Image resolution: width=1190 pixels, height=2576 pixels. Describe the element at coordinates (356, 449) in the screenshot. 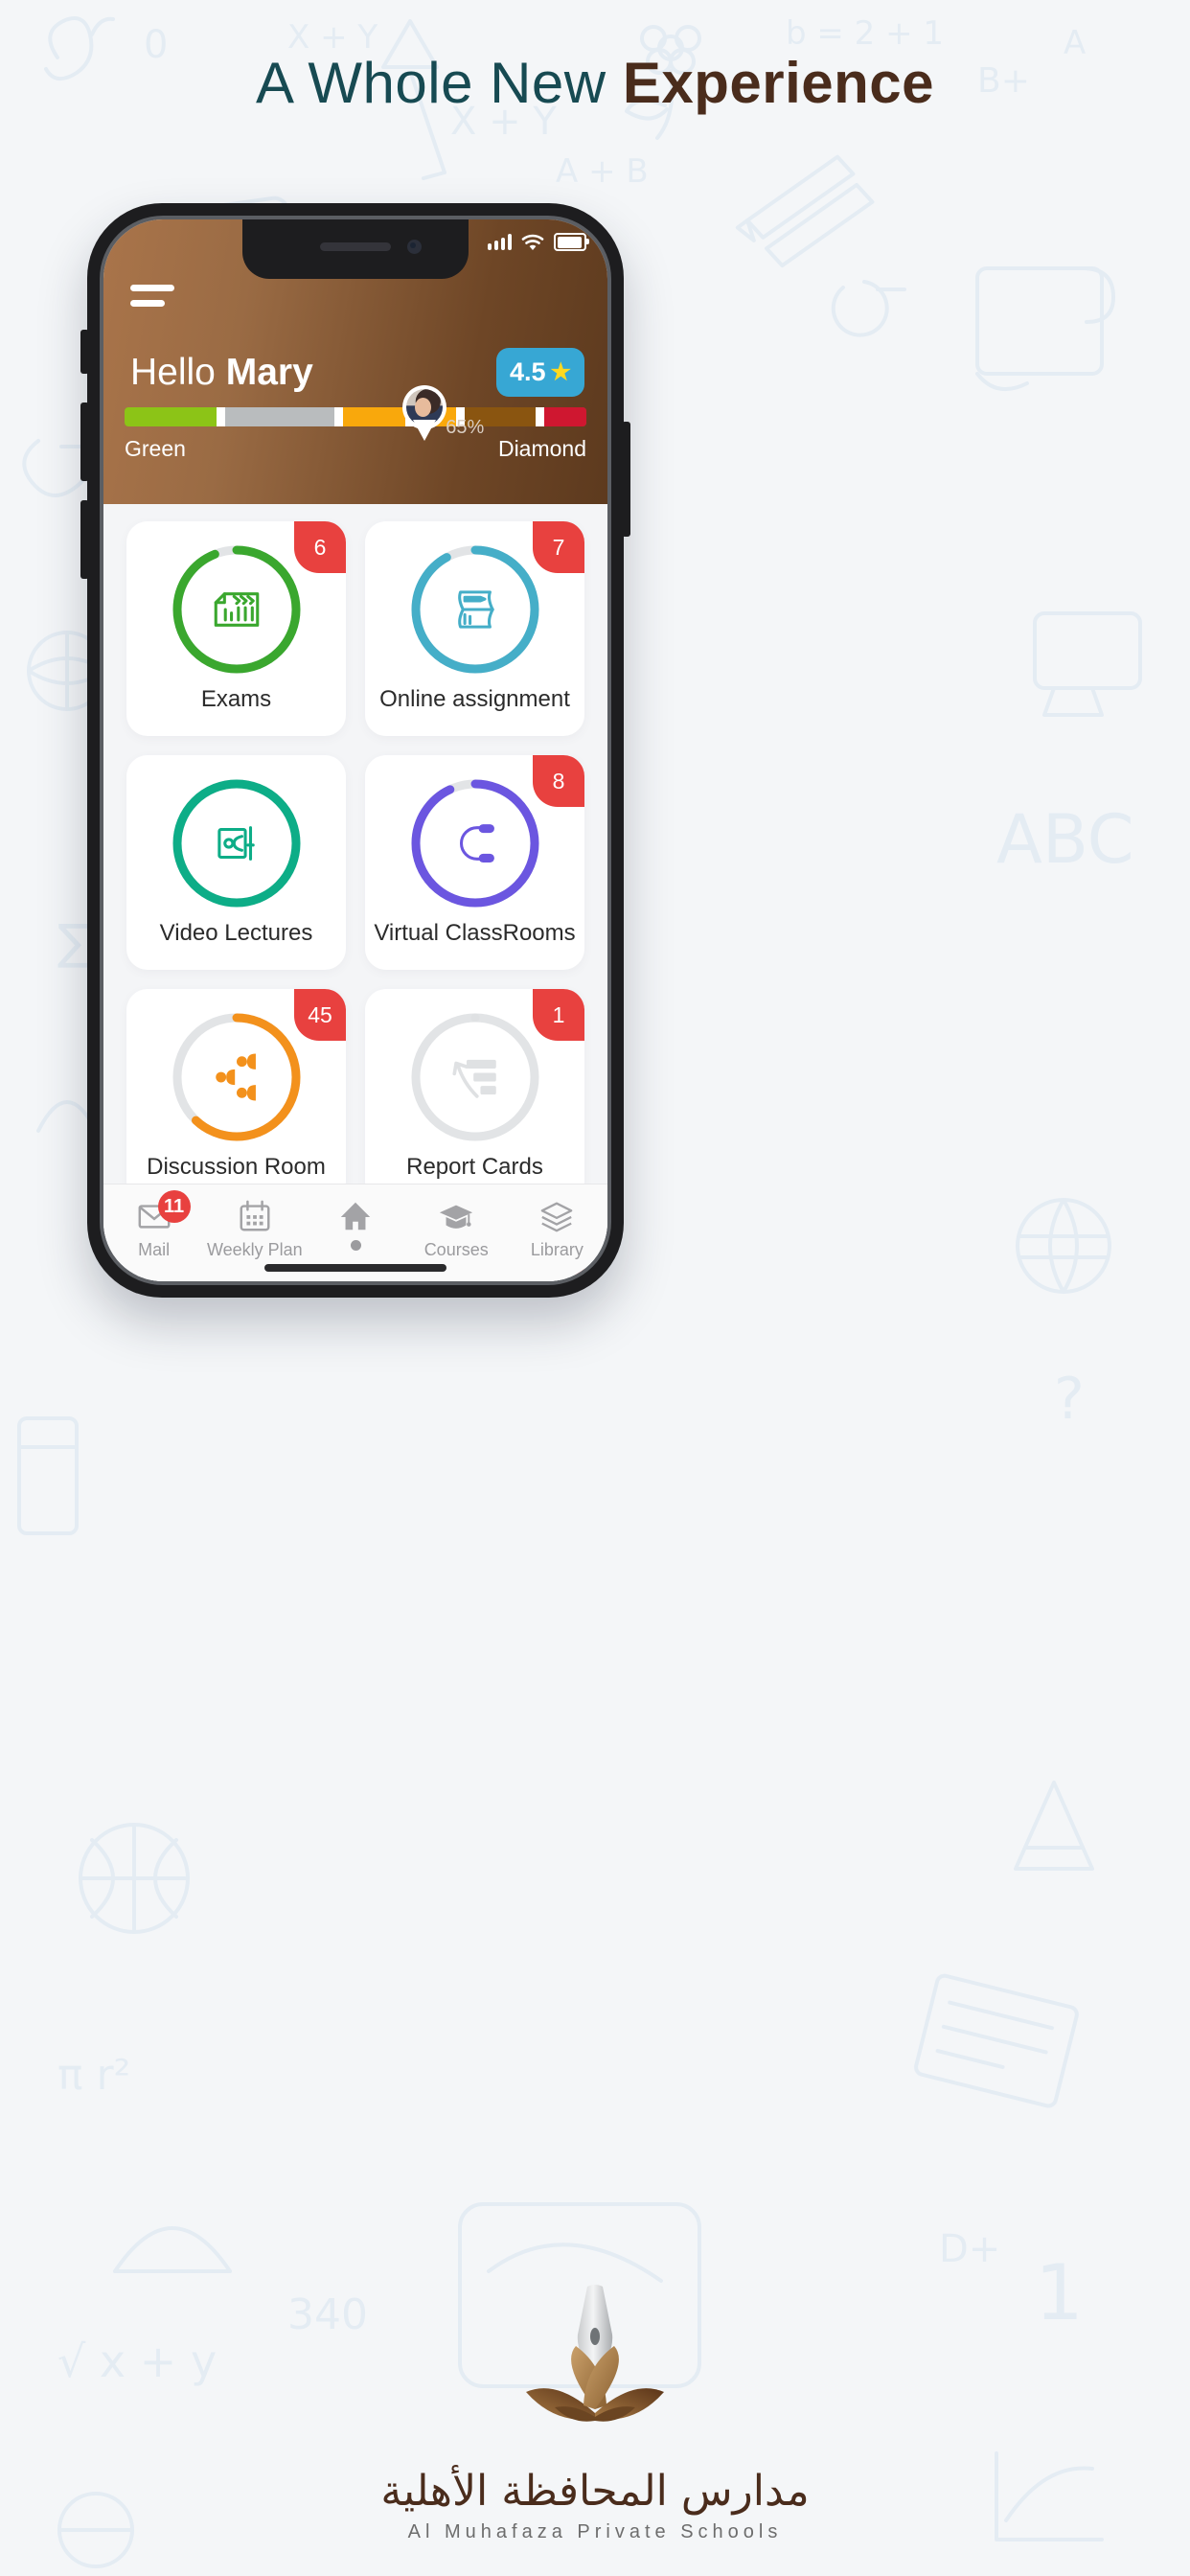

I see `tier-labels: Green Diamond` at that location.